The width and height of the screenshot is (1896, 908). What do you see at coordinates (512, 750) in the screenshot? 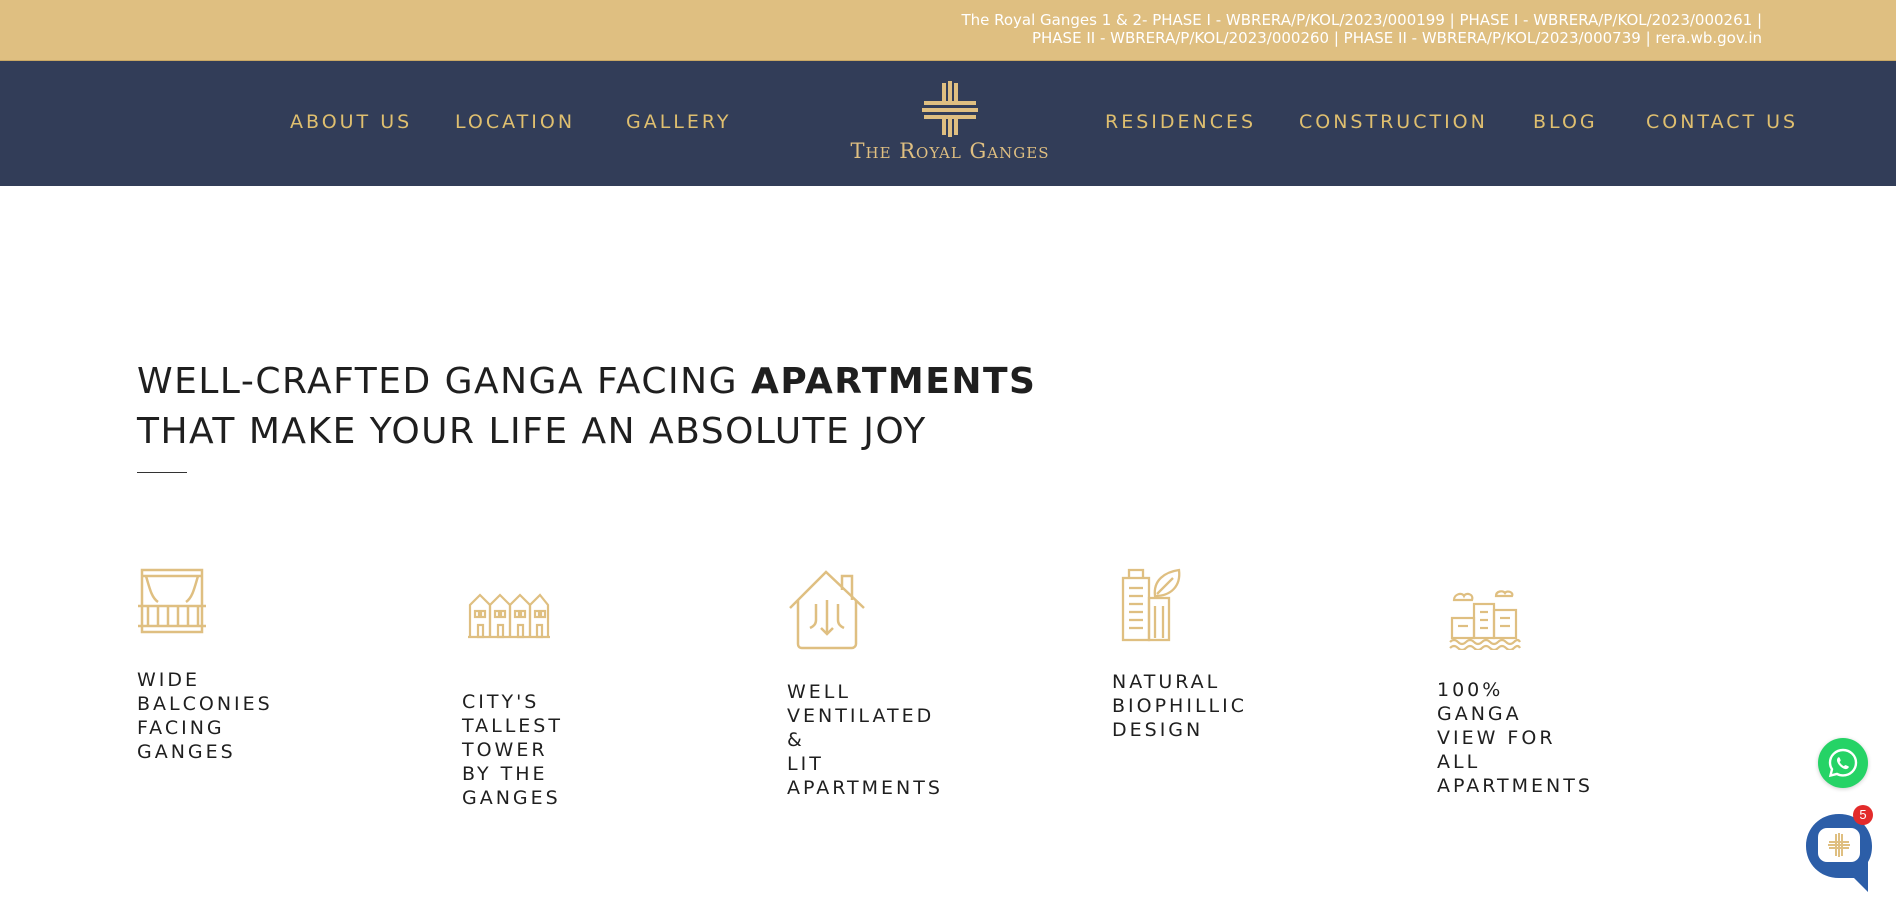
I see `feature-label-tallest-tower: CITY'S TALLEST TOWER BY THE GANGES` at bounding box center [512, 750].